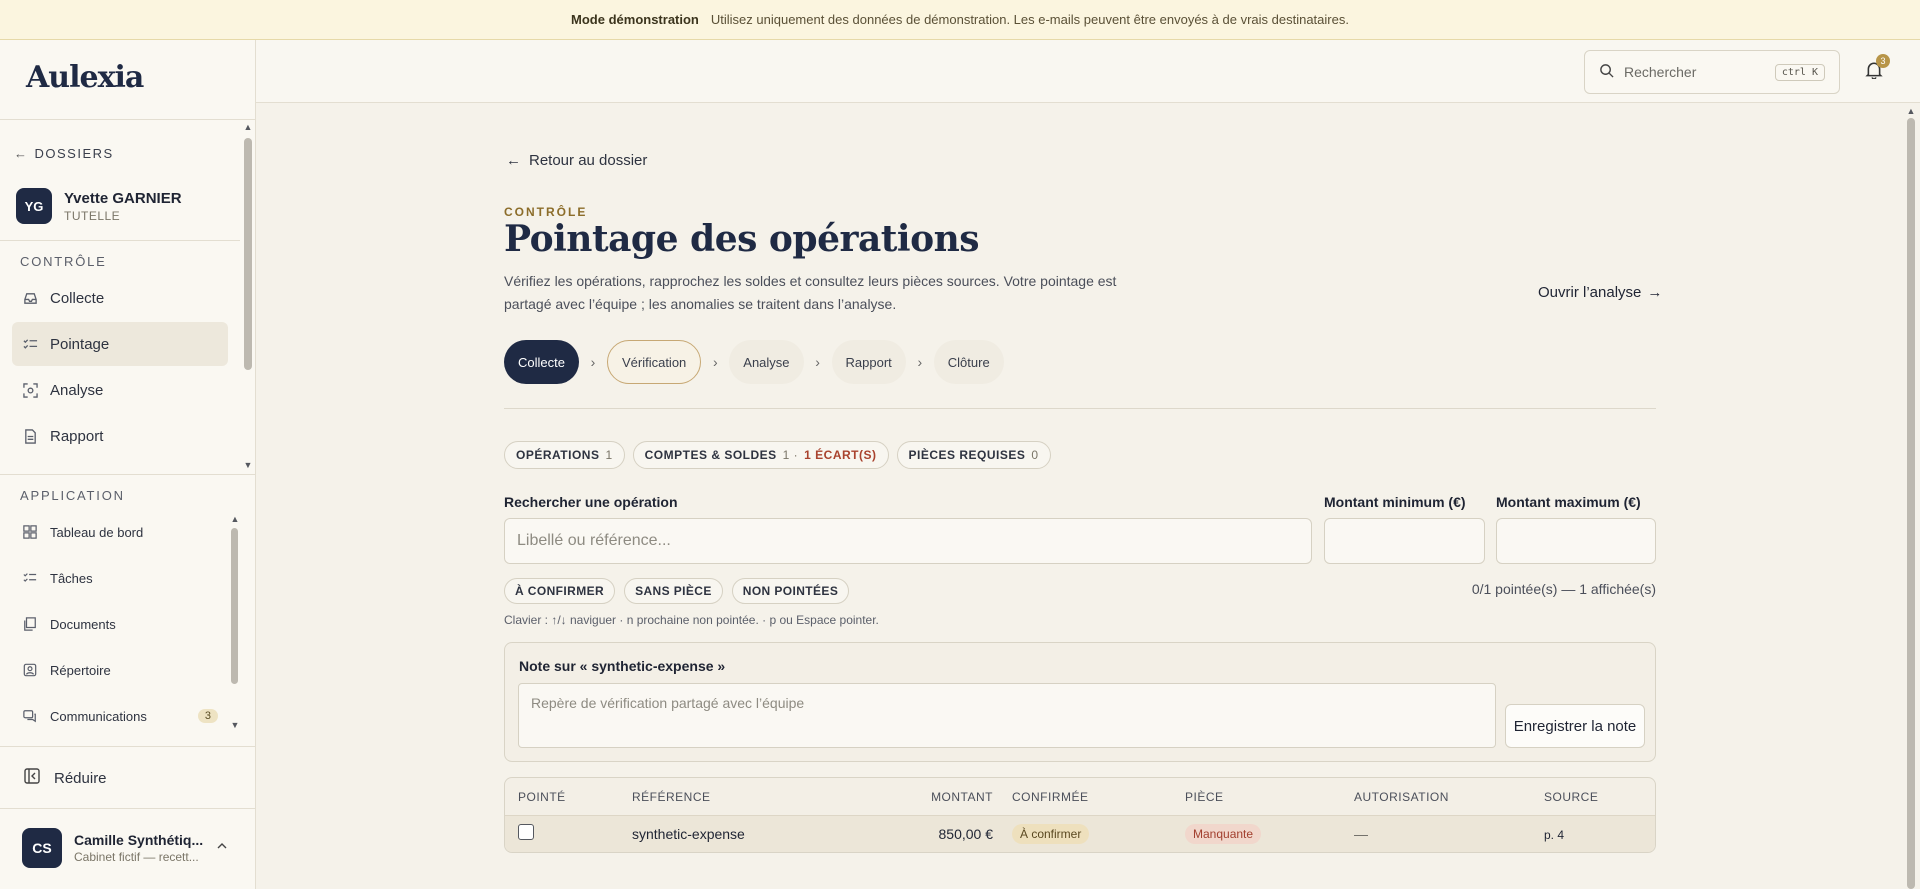  I want to click on nav-item-pointage: Pointage, so click(120, 344).